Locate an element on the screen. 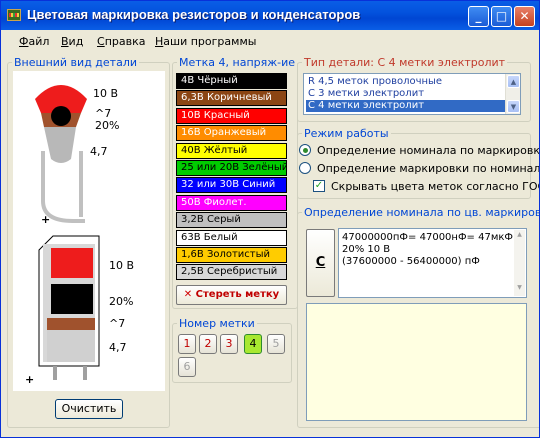 This screenshot has width=540, height=438. color-item-silver: 2,5В Серебристый is located at coordinates (231, 272).